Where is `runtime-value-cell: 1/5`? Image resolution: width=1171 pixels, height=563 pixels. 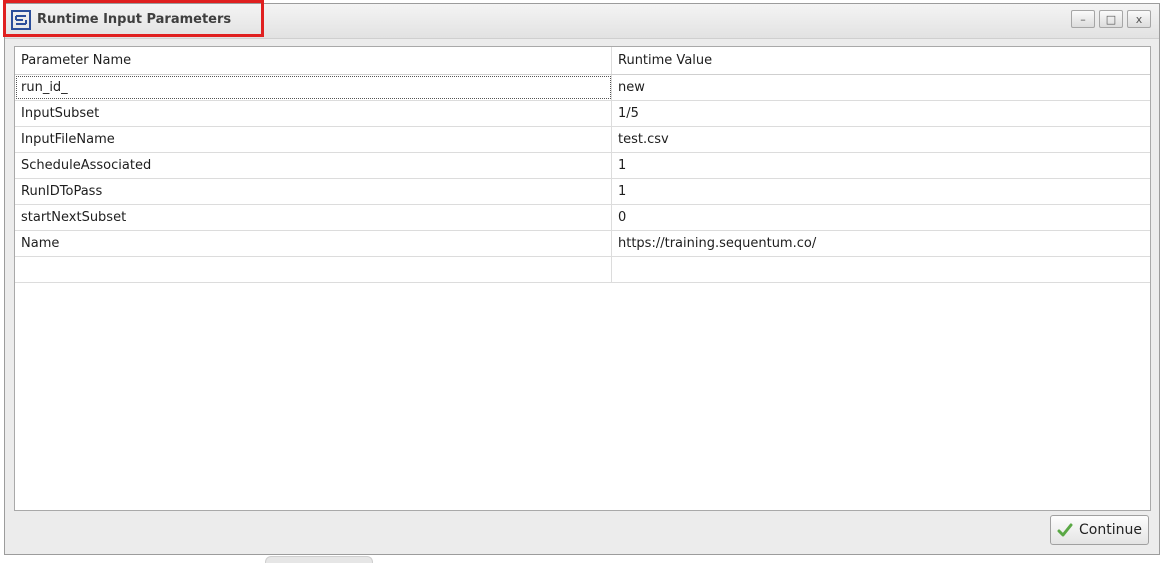
runtime-value-cell: 1/5 is located at coordinates (881, 113).